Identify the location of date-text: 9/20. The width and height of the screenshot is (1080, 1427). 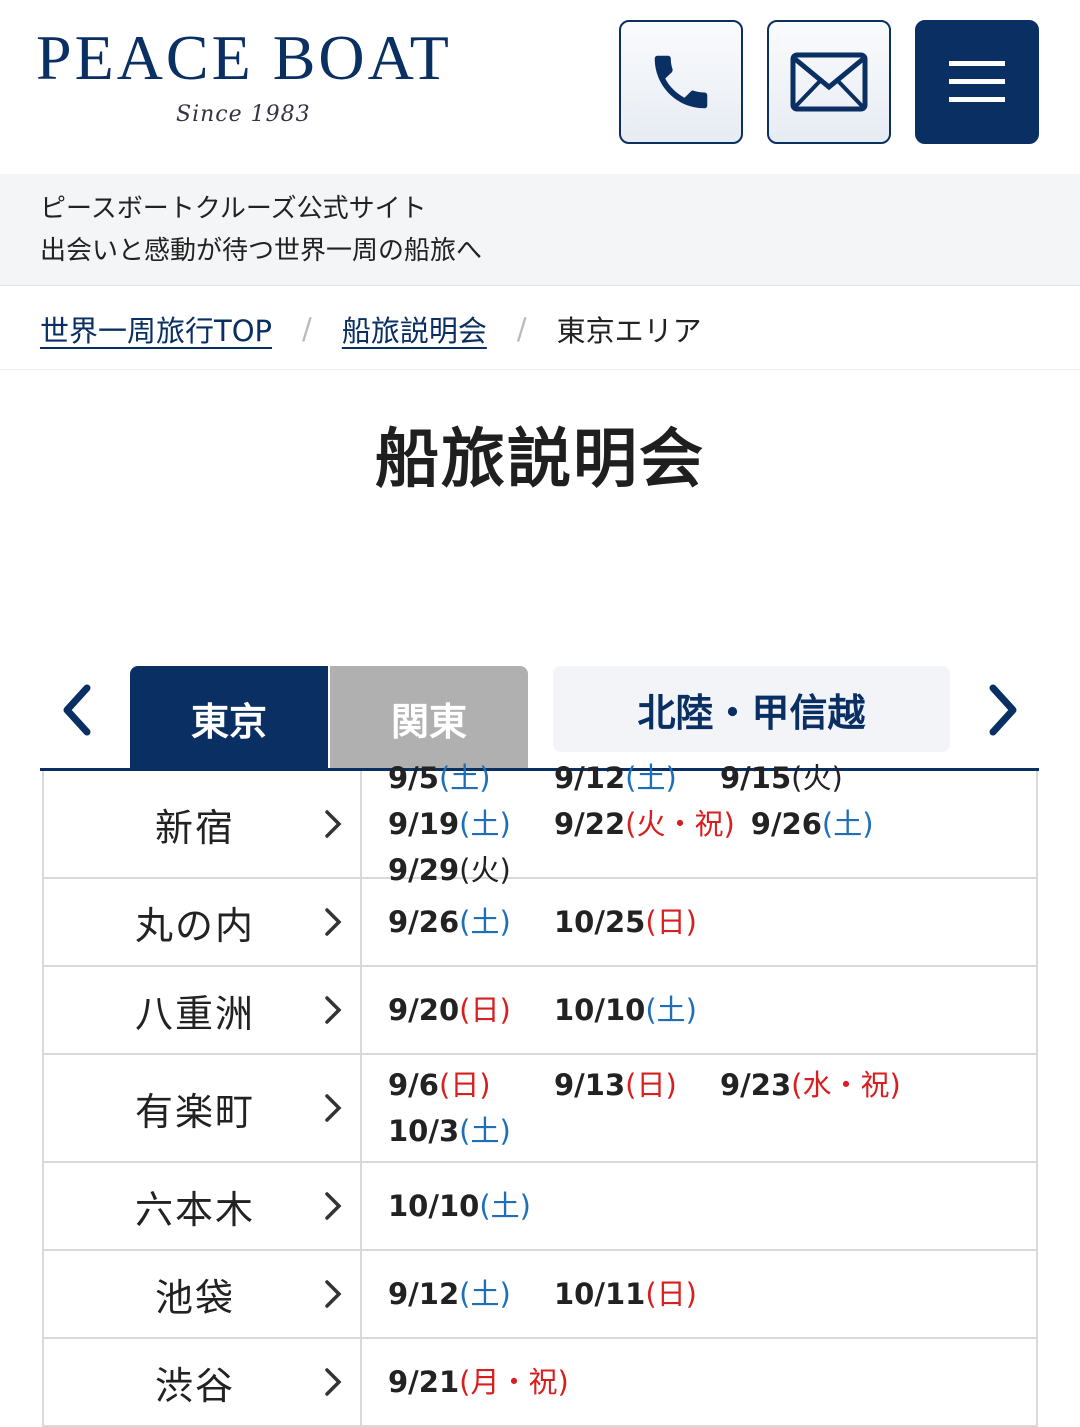
(424, 1010).